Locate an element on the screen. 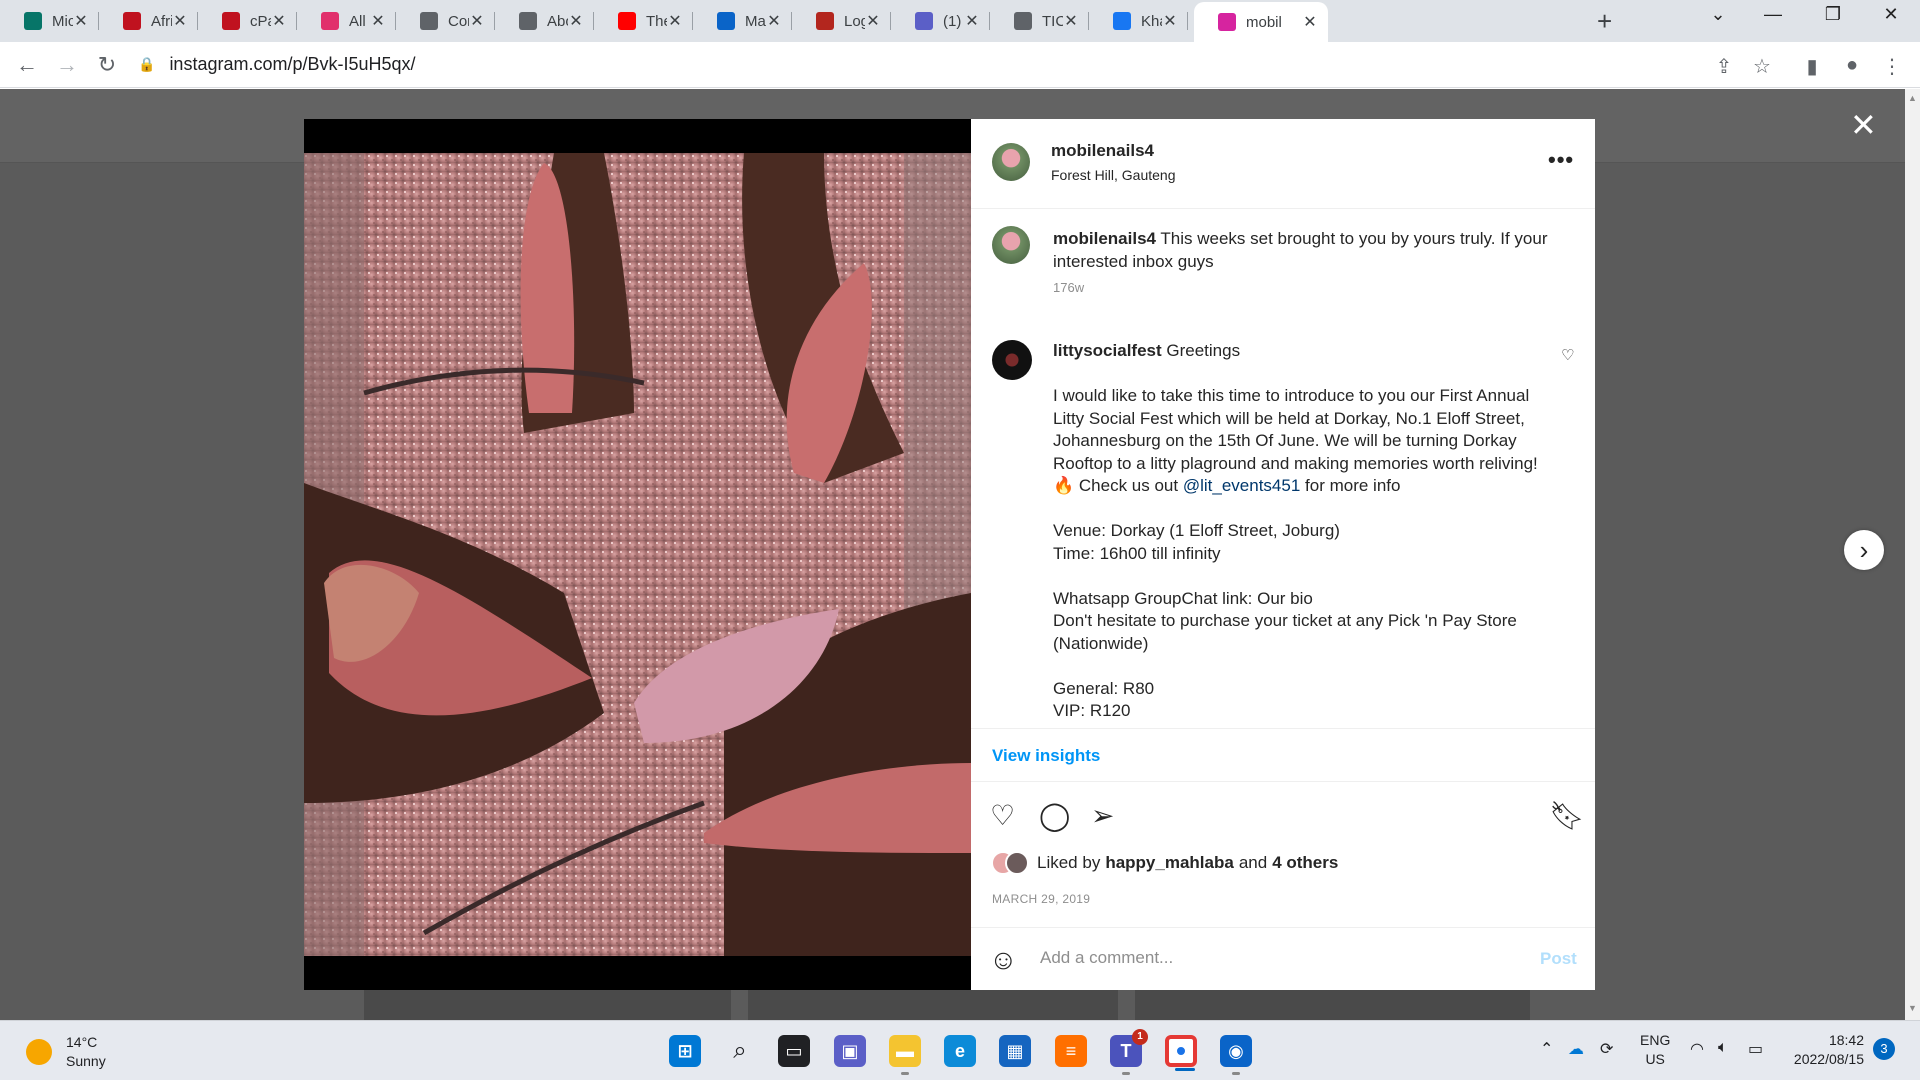 This screenshot has height=1080, width=1920. caption-username: mobilenails4 is located at coordinates (1104, 238).